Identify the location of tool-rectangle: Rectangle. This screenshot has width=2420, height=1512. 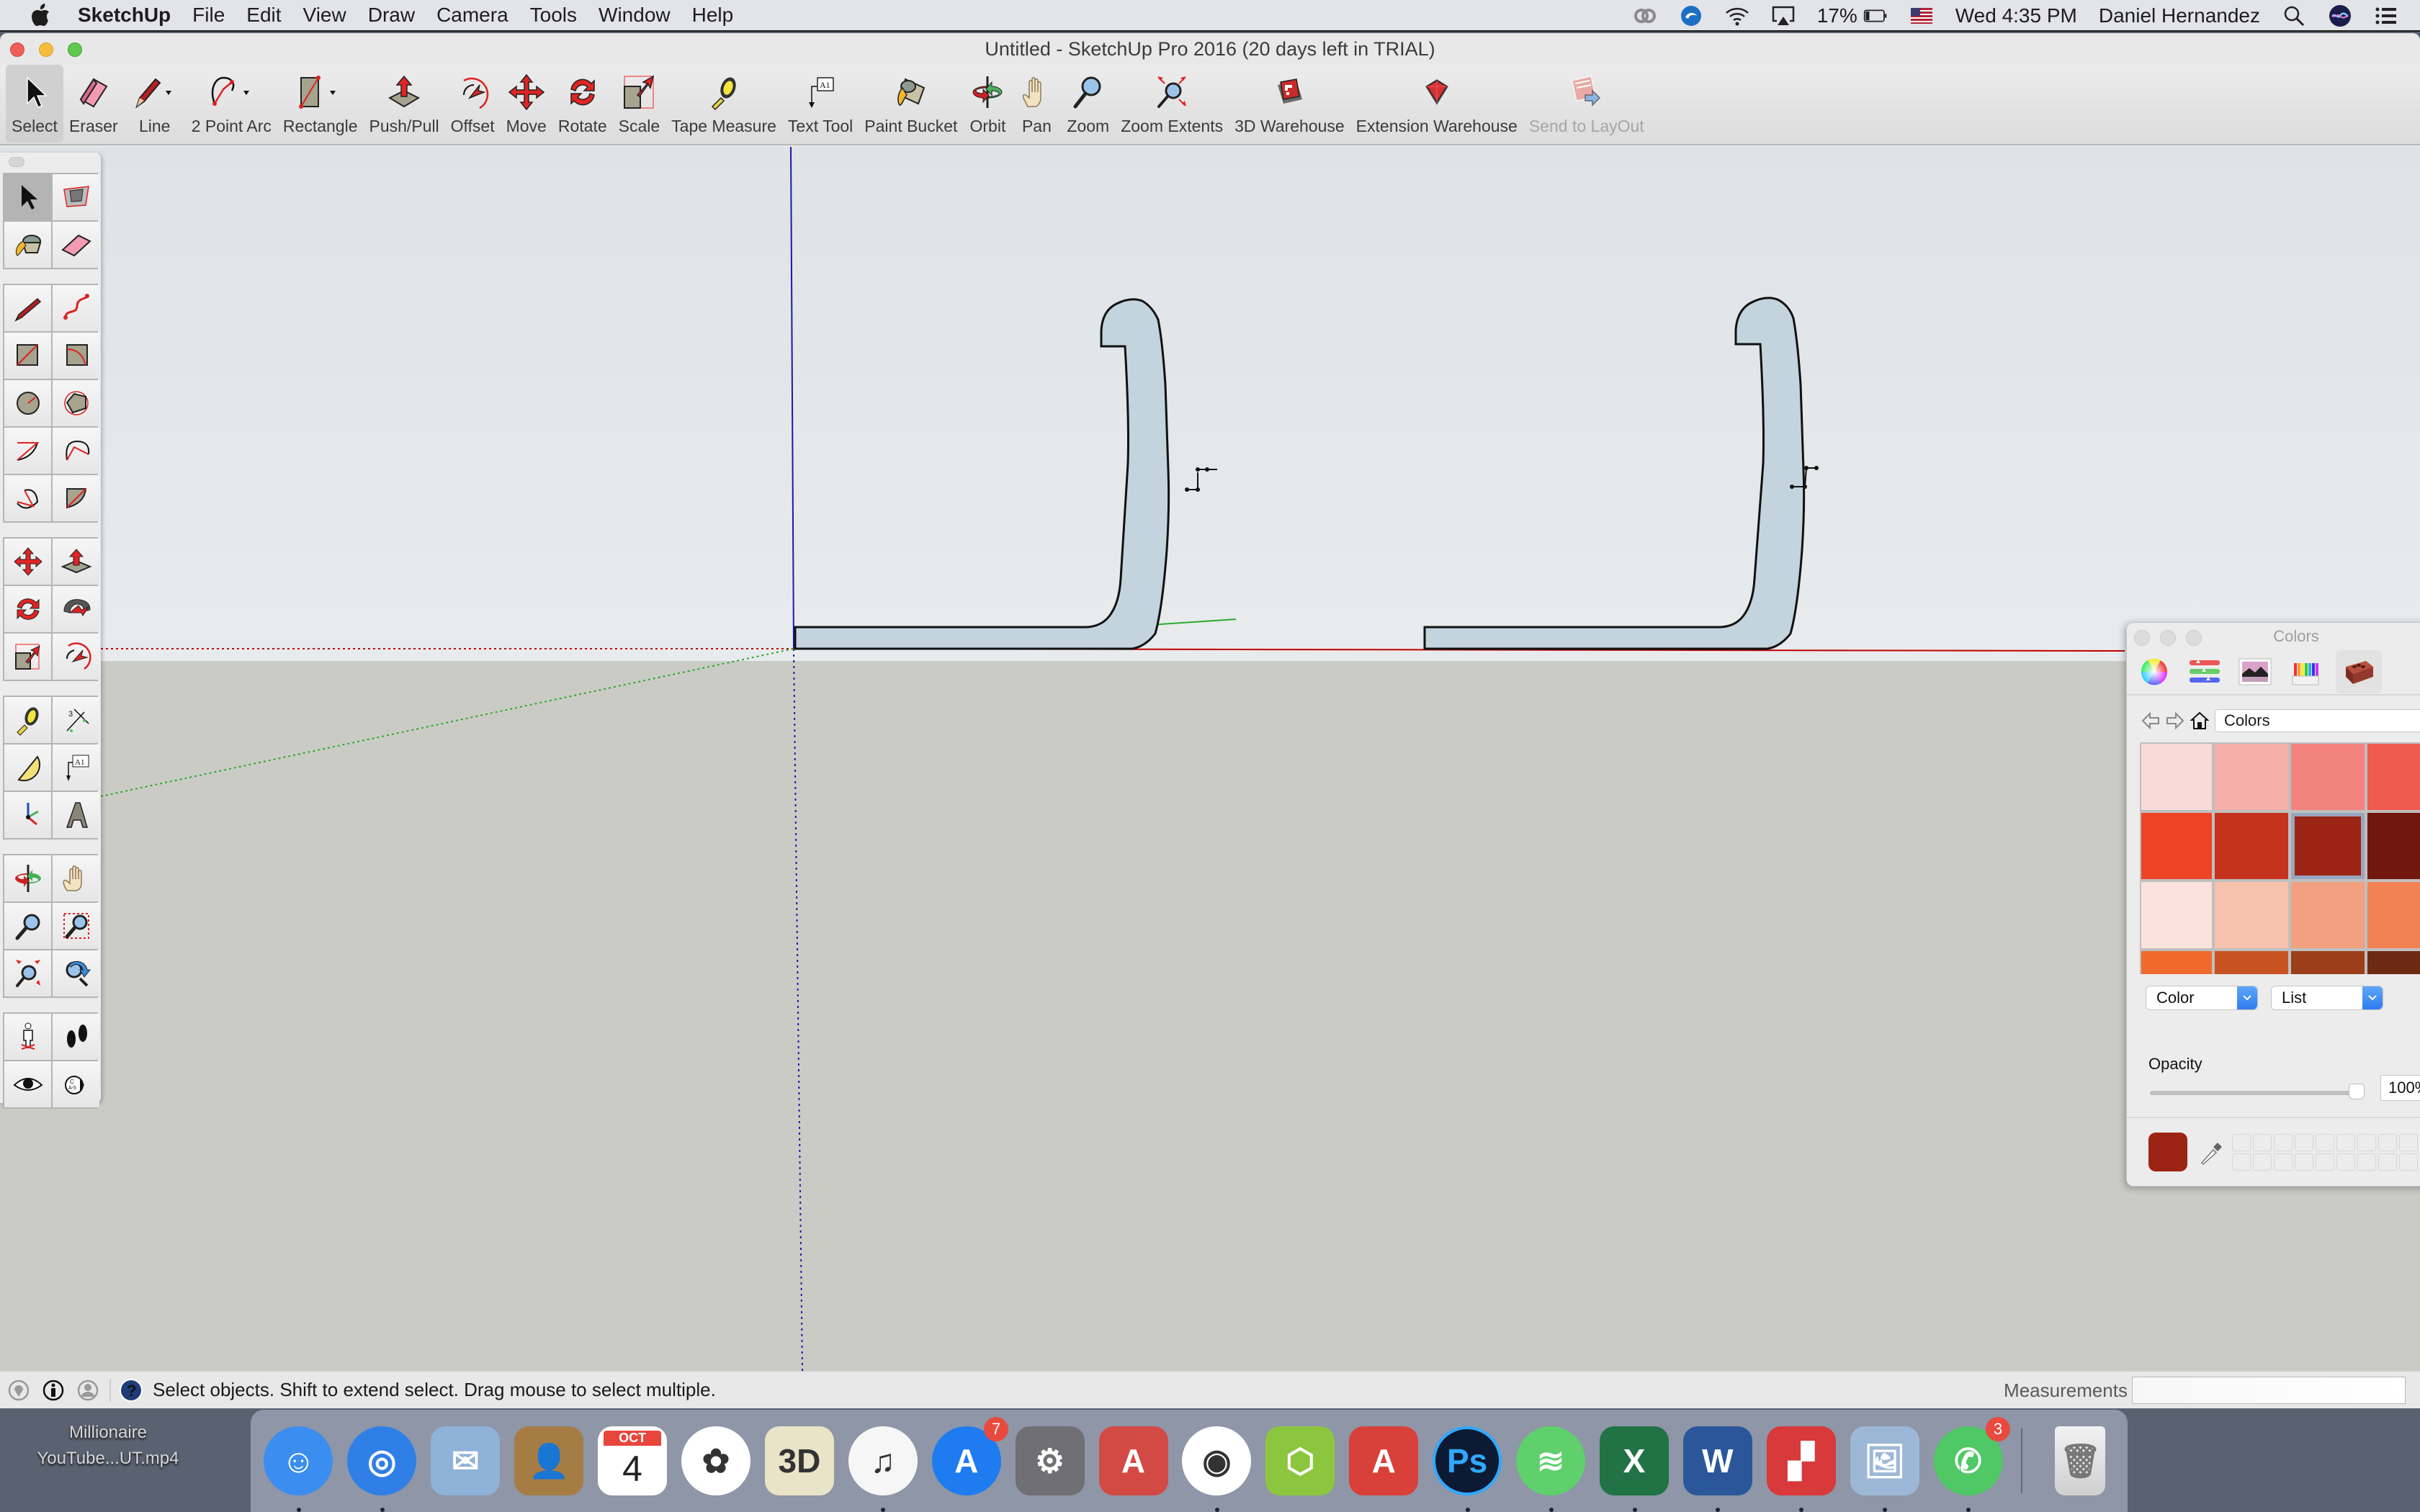
(320, 104).